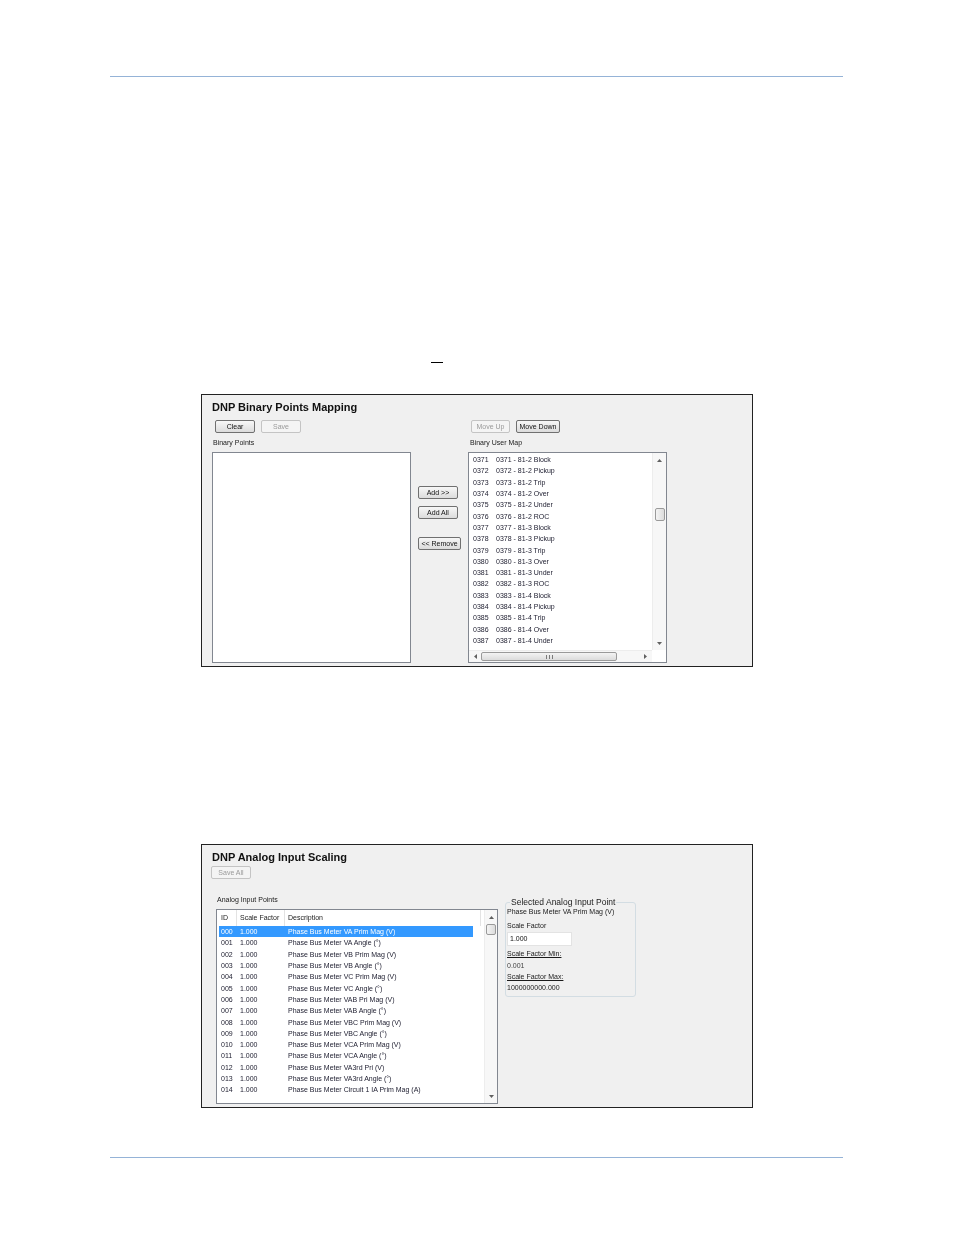  I want to click on grip-icon, so click(549, 656).